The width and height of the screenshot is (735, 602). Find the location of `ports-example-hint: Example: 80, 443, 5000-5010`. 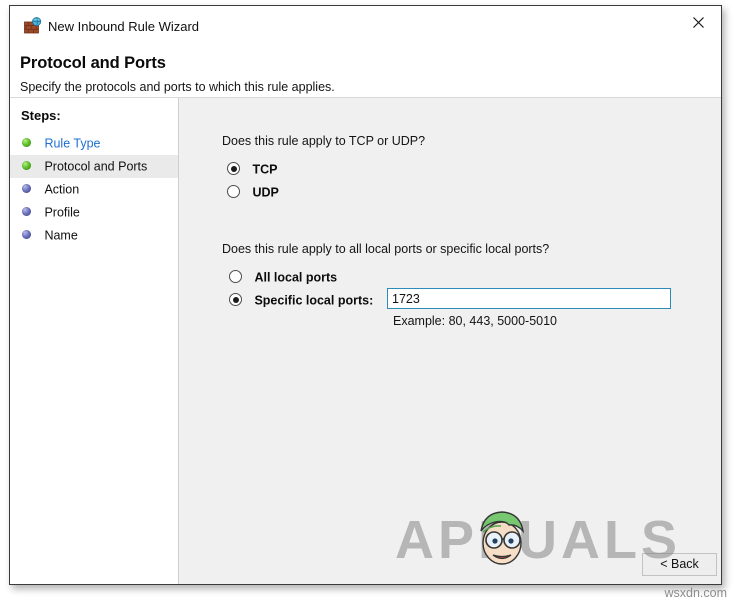

ports-example-hint: Example: 80, 443, 5000-5010 is located at coordinates (475, 321).